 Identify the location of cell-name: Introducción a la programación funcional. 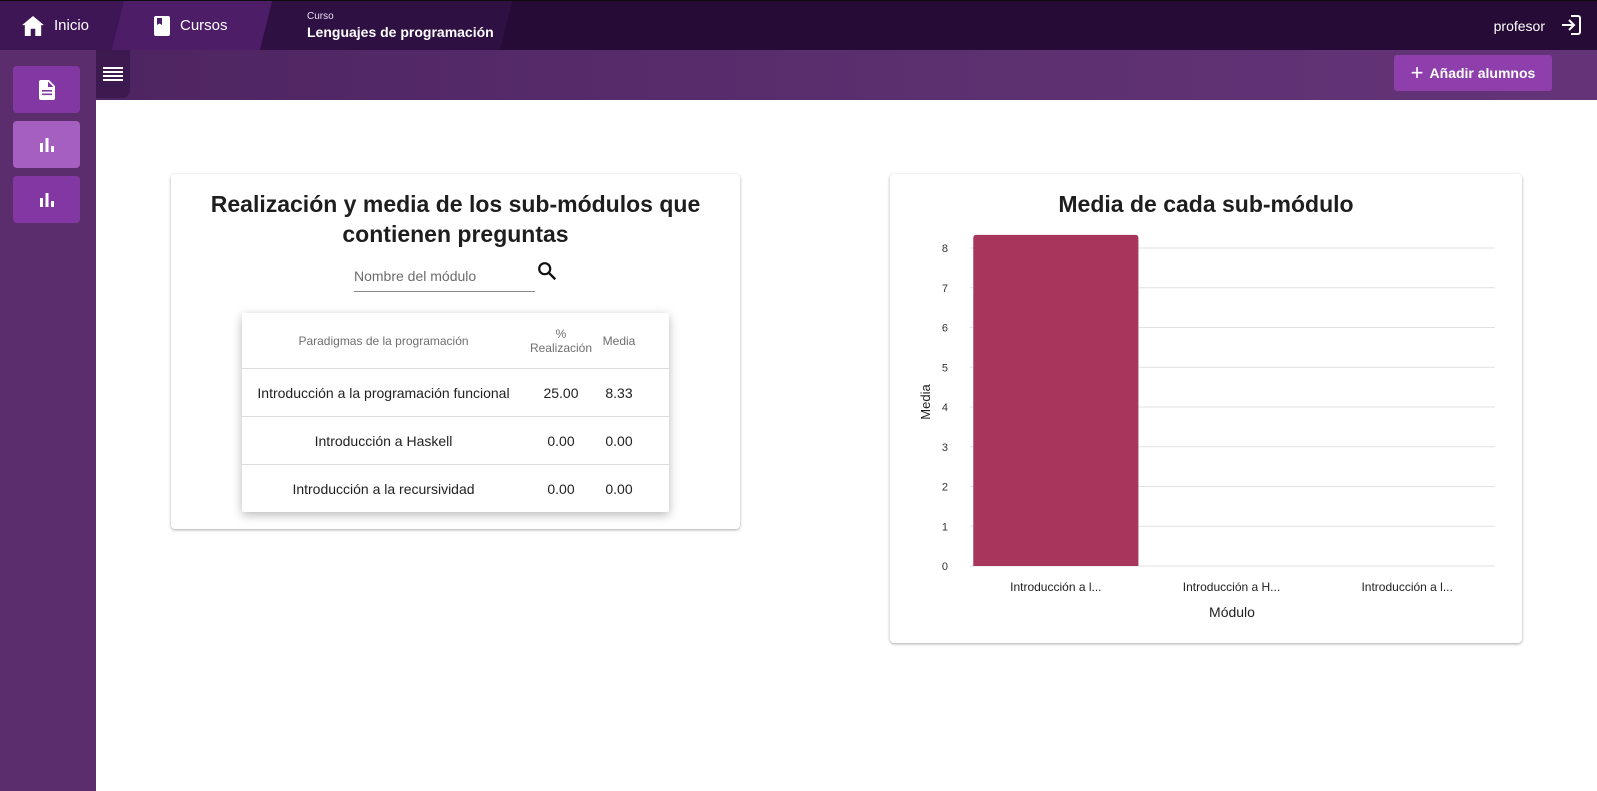
(383, 392).